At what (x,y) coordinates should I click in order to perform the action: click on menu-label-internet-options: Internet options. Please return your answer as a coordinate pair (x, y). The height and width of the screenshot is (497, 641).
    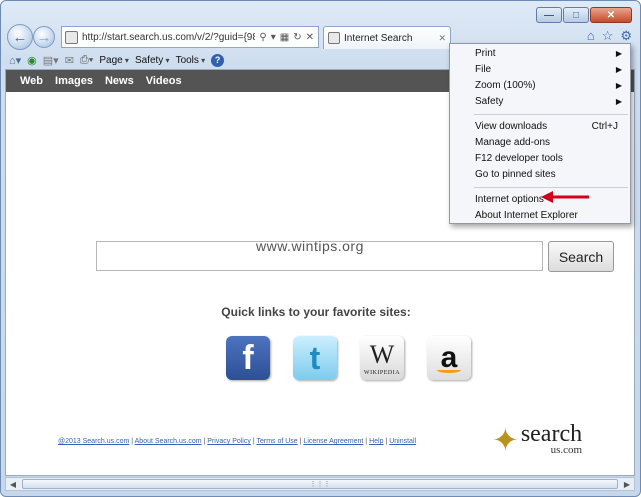
    Looking at the image, I should click on (509, 199).